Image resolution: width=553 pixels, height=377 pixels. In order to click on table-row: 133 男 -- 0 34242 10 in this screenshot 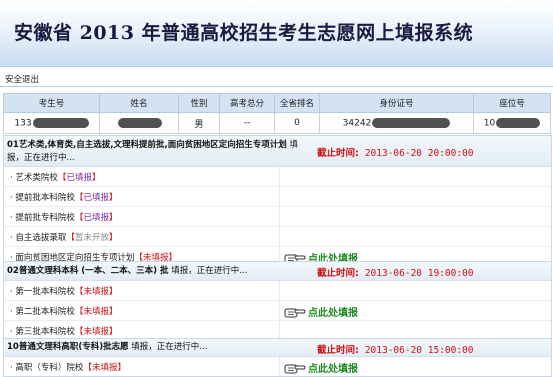, I will do `click(277, 123)`.